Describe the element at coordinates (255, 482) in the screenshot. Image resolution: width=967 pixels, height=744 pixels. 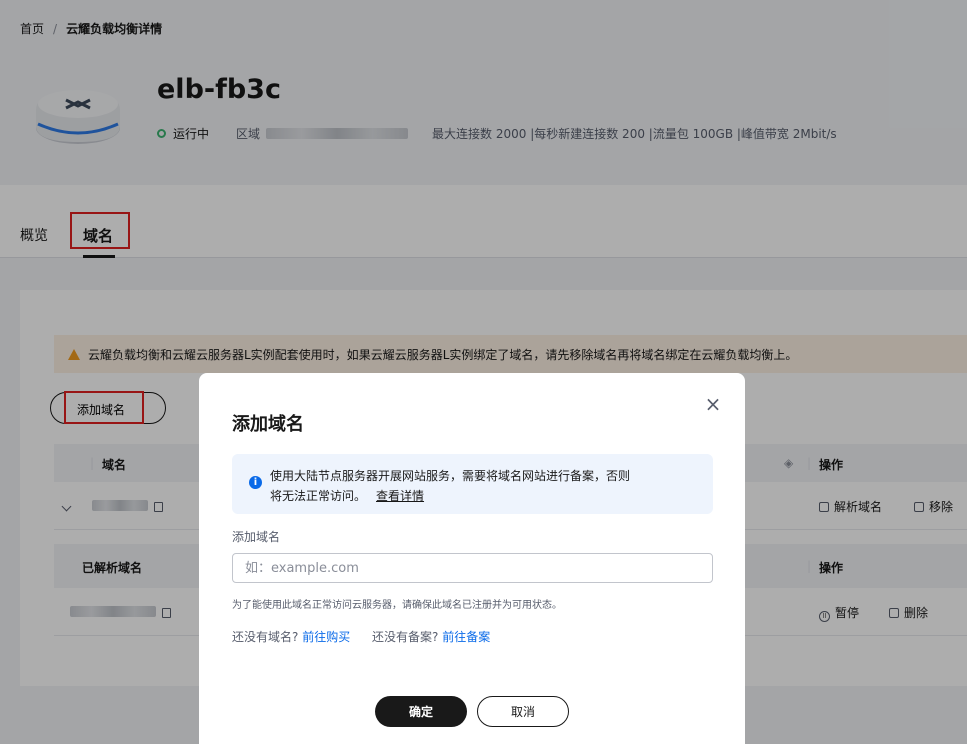
I see `info-icon: i` at that location.